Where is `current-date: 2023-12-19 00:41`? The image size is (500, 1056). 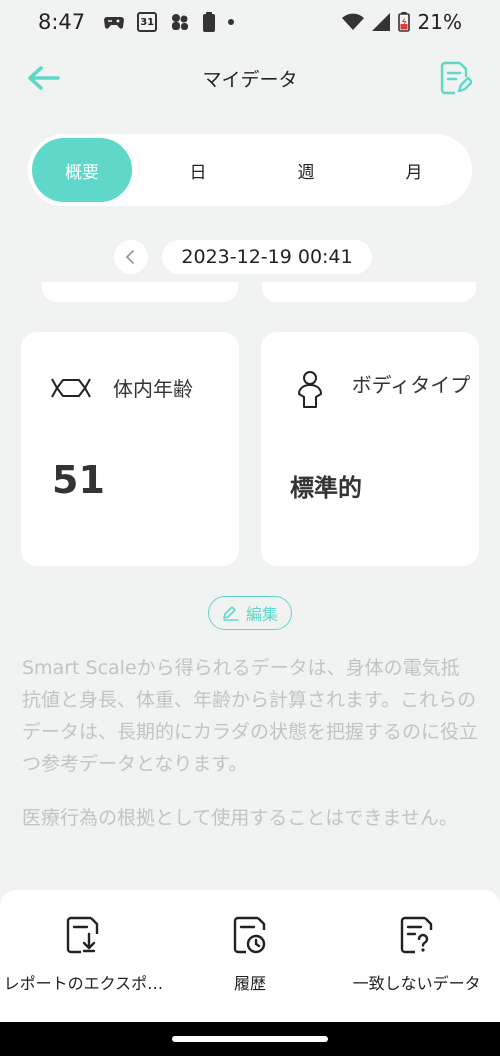
current-date: 2023-12-19 00:41 is located at coordinates (267, 257).